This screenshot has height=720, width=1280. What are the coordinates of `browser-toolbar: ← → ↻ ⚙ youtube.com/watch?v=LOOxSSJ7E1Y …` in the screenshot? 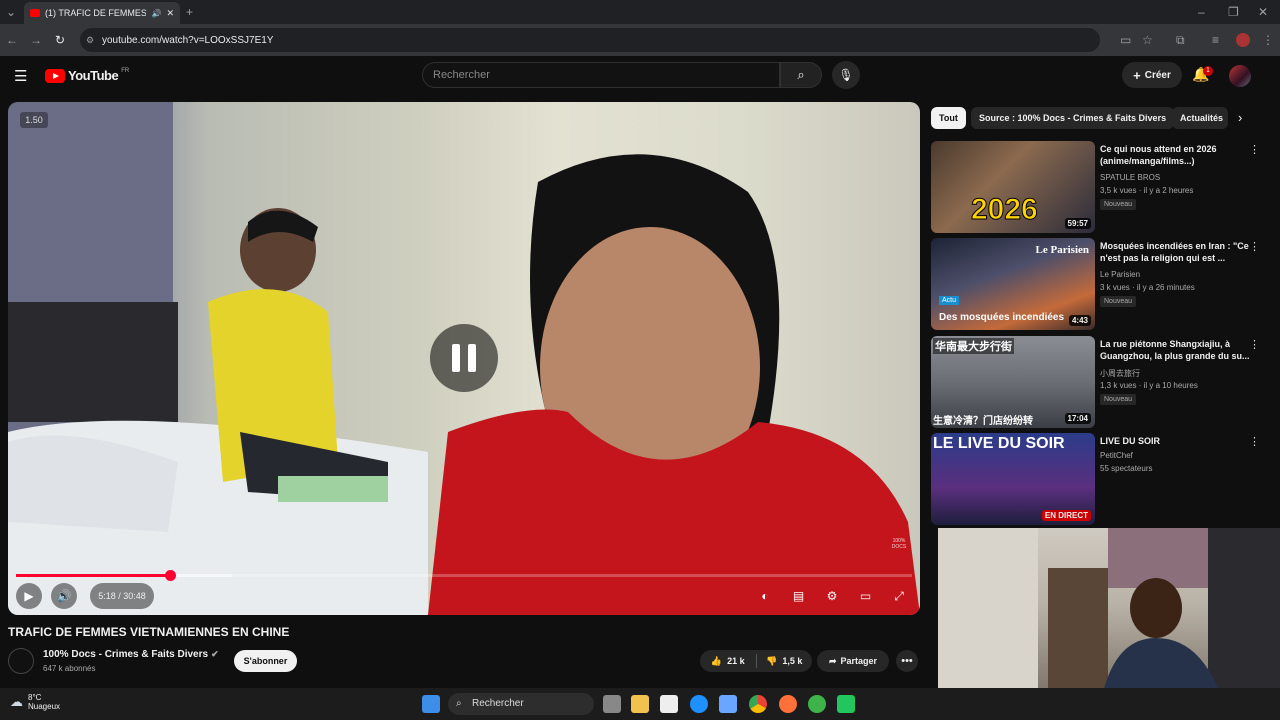 It's located at (640, 40).